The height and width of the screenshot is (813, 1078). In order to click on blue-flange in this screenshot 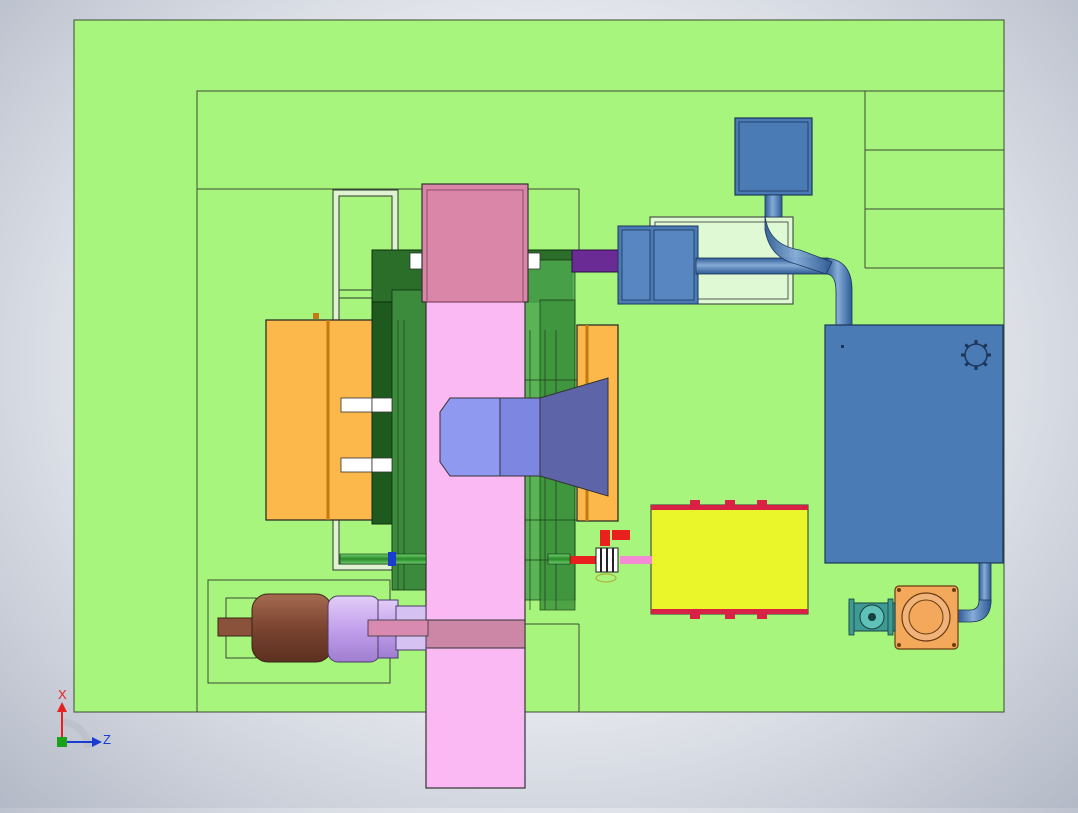, I will do `click(658, 265)`.